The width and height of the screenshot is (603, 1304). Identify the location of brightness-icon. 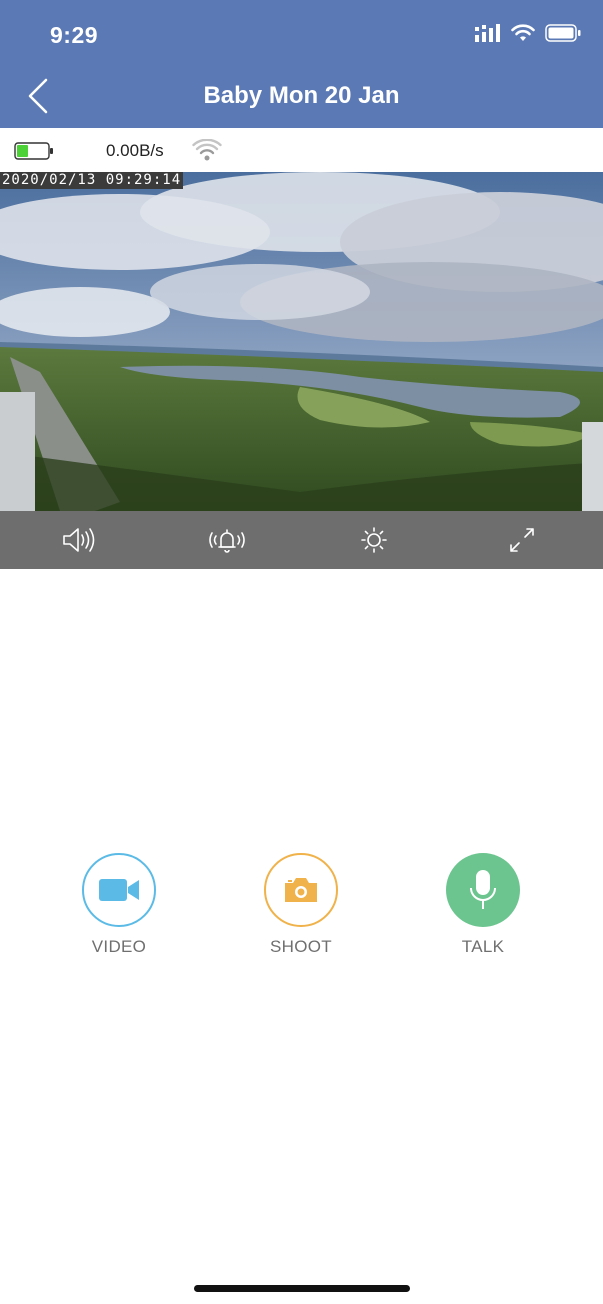
(374, 540).